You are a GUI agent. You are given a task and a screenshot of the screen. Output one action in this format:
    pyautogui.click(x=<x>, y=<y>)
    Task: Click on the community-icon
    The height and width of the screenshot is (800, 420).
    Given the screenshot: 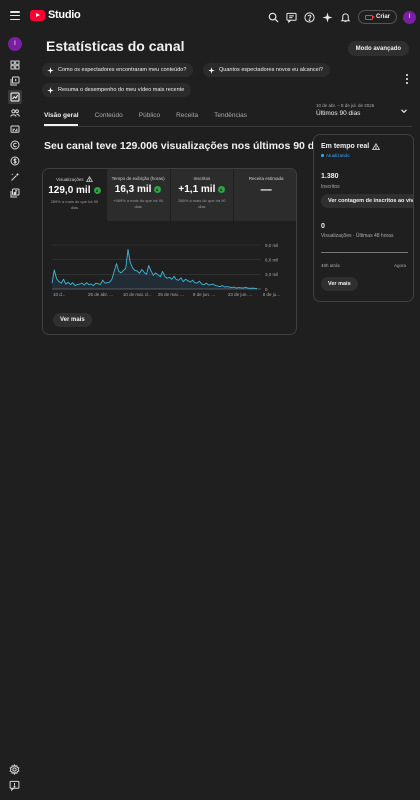 What is the action you would take?
    pyautogui.click(x=15, y=113)
    